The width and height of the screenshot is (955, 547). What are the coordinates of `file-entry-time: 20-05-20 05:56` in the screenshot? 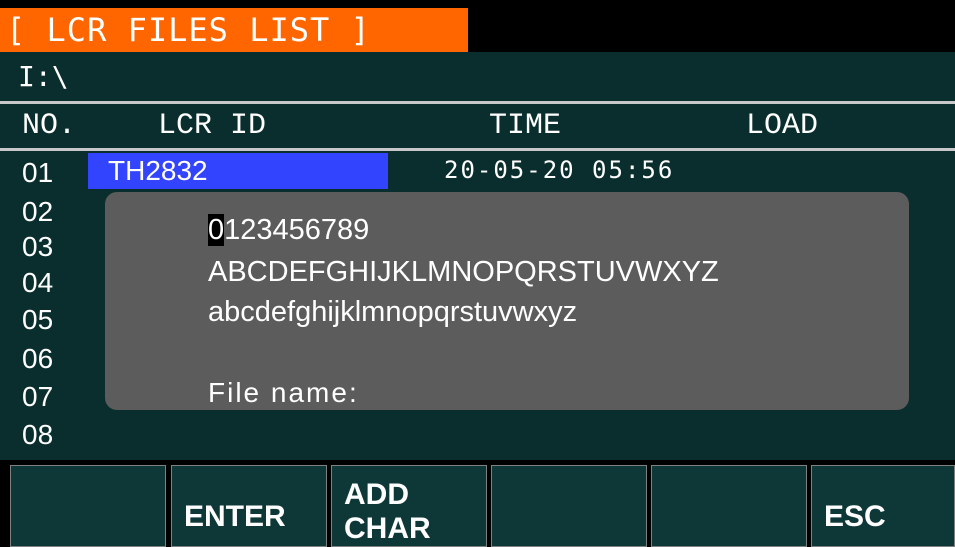 It's located at (559, 170).